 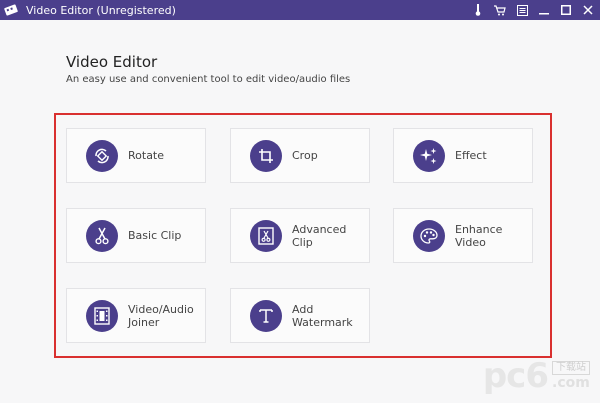 What do you see at coordinates (429, 235) in the screenshot?
I see `palette-icon` at bounding box center [429, 235].